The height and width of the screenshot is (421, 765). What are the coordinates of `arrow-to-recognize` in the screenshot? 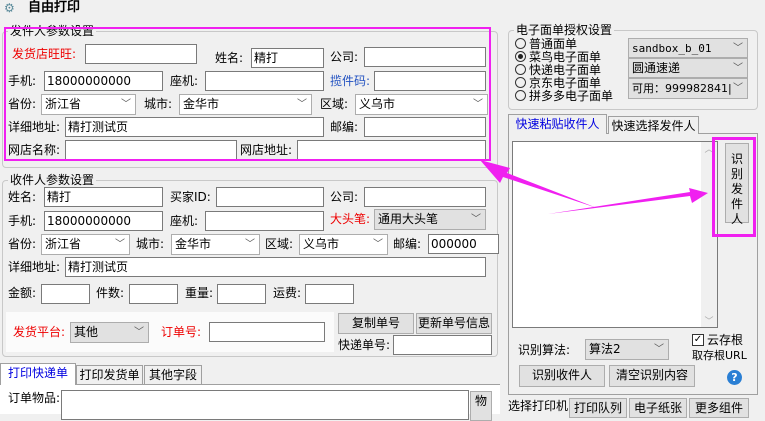 It's located at (628, 201).